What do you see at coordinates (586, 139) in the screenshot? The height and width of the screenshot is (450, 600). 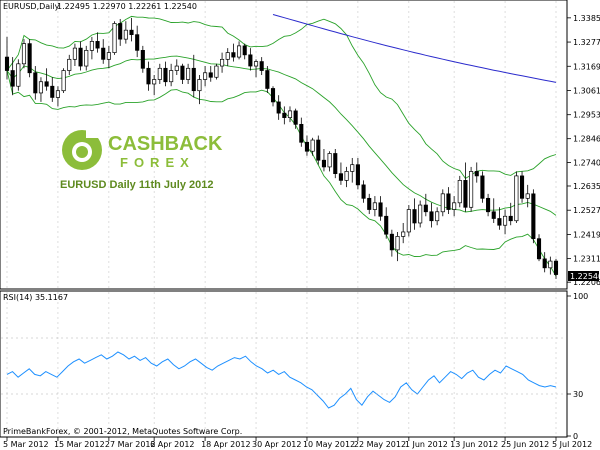 I see `price-tick-label: 1.28460` at bounding box center [586, 139].